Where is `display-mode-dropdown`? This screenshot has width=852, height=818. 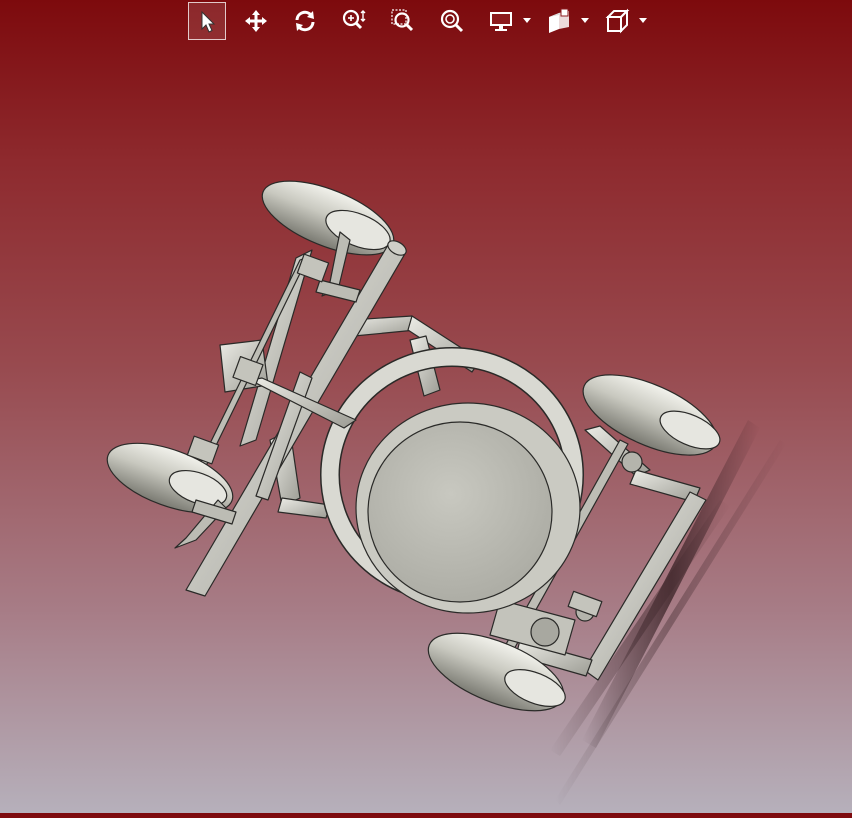 display-mode-dropdown is located at coordinates (527, 21).